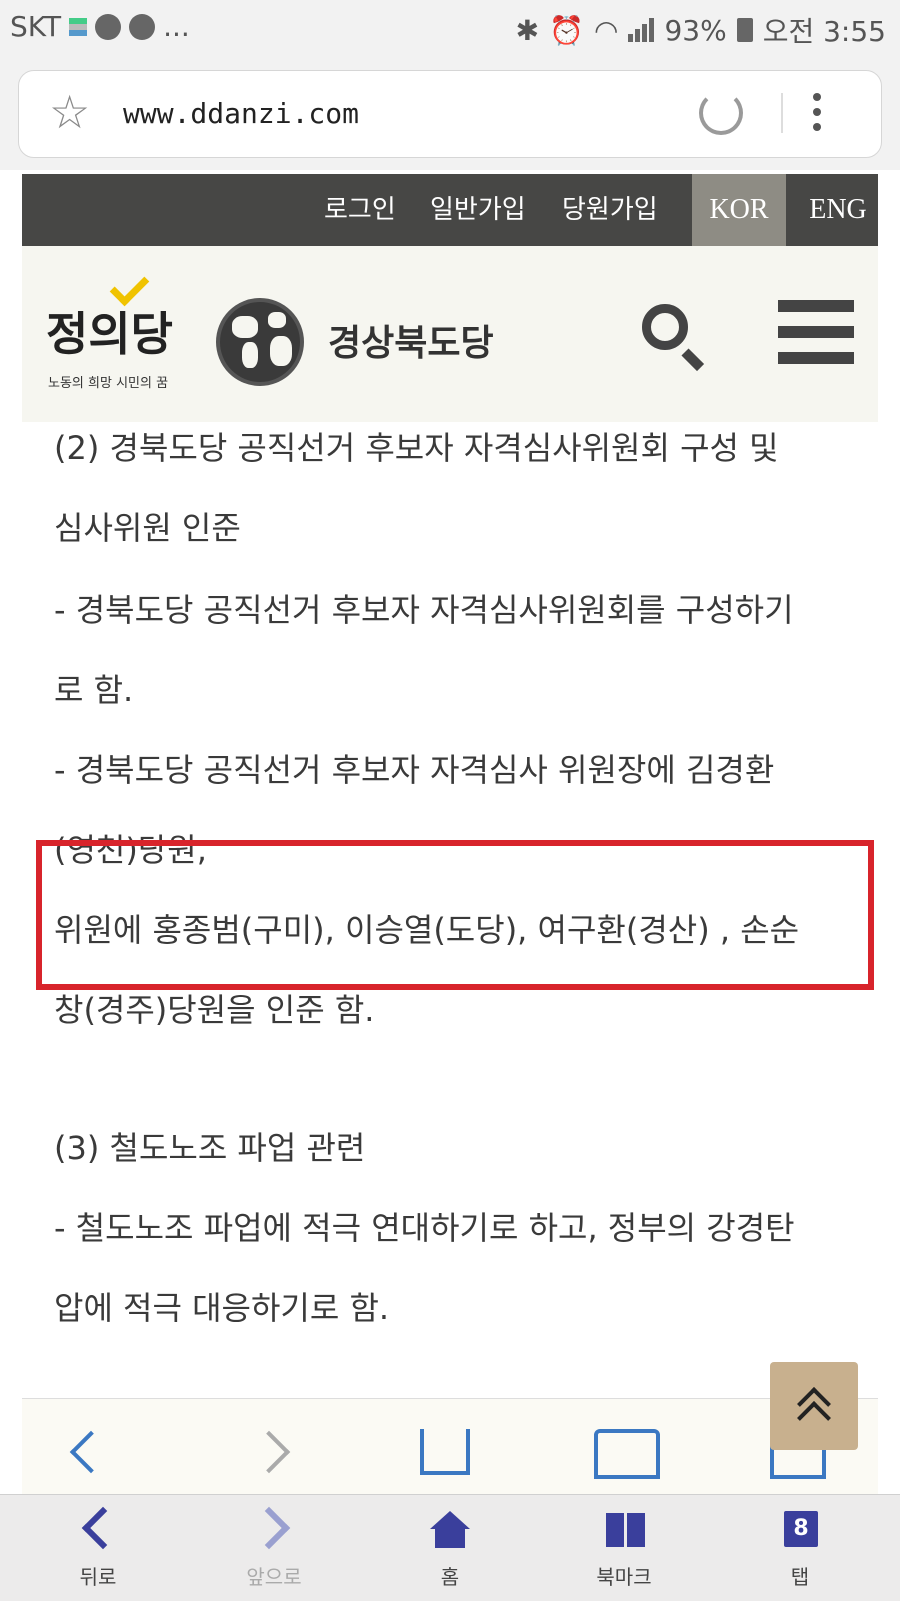 The height and width of the screenshot is (1601, 900). What do you see at coordinates (626, 1531) in the screenshot?
I see `bookmark-icon` at bounding box center [626, 1531].